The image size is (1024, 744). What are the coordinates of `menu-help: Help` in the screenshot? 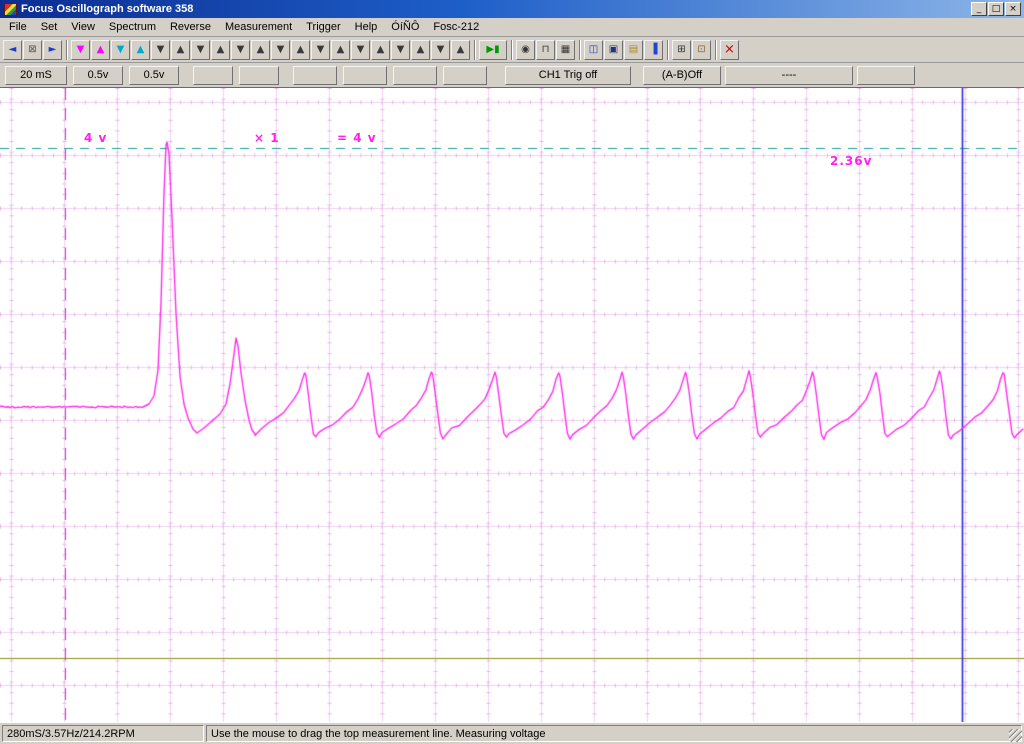 It's located at (366, 27).